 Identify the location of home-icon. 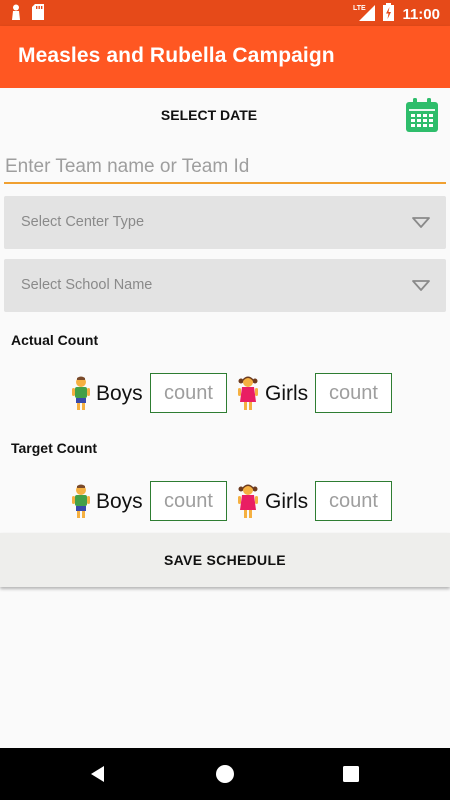
(225, 774).